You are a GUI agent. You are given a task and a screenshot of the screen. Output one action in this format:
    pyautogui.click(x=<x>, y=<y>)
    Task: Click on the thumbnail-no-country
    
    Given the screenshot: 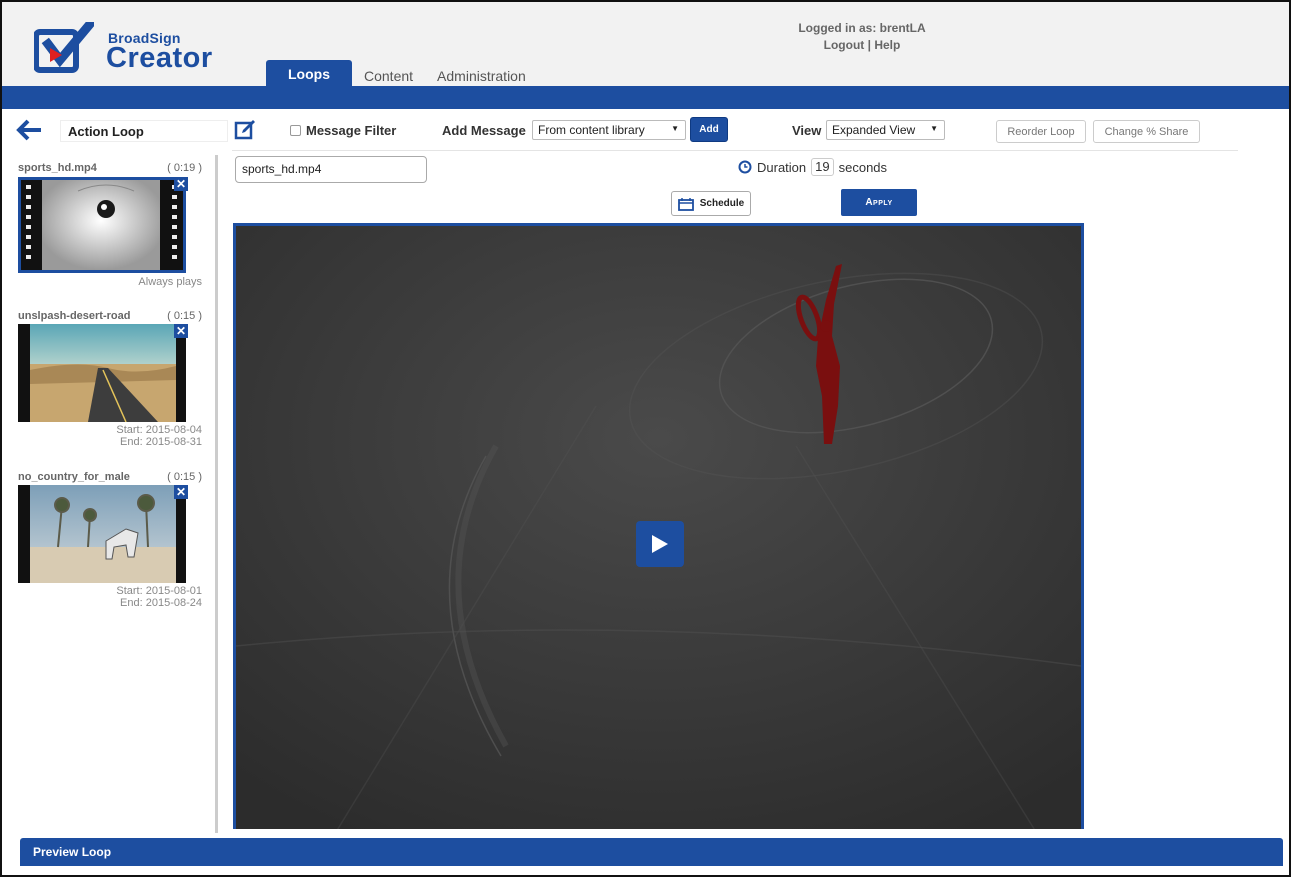 What is the action you would take?
    pyautogui.click(x=102, y=534)
    